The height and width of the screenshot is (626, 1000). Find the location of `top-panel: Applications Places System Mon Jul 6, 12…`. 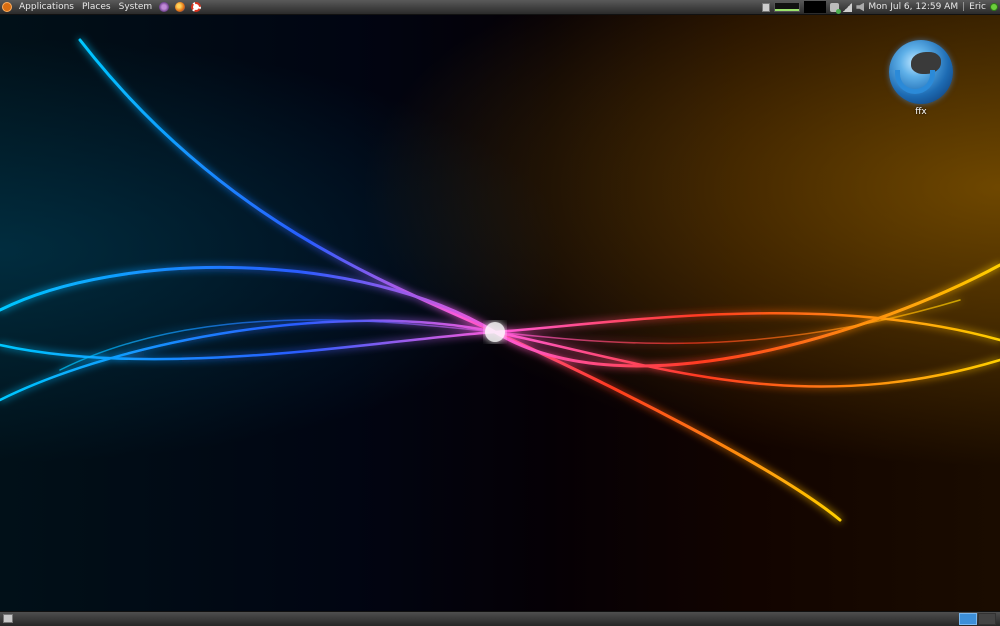

top-panel: Applications Places System Mon Jul 6, 12… is located at coordinates (500, 7).